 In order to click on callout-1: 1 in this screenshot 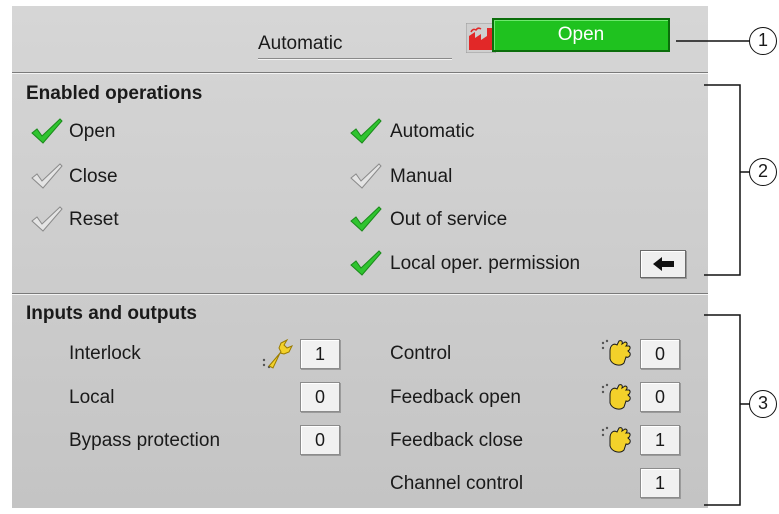, I will do `click(763, 41)`.